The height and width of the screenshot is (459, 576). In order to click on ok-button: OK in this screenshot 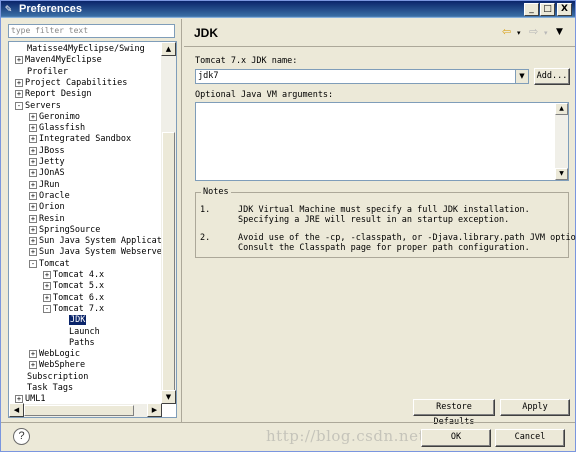, I will do `click(456, 438)`.